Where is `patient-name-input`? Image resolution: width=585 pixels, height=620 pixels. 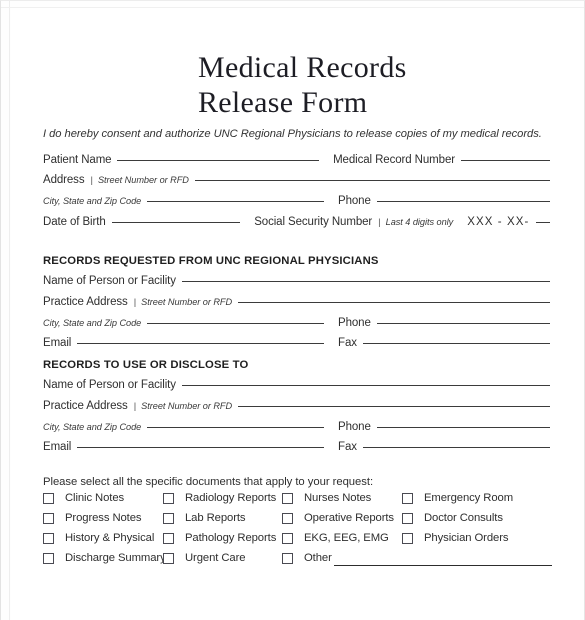
patient-name-input is located at coordinates (218, 160).